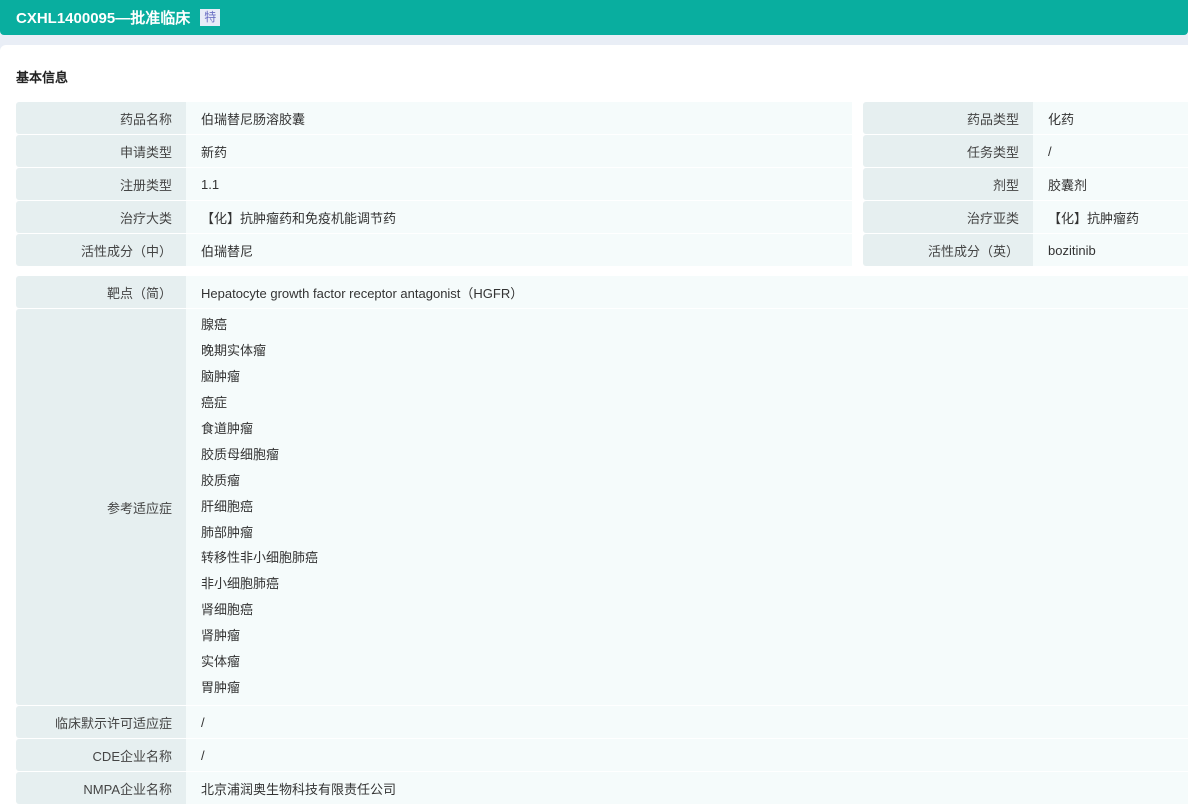  I want to click on field-label: 注册类型, so click(101, 184).